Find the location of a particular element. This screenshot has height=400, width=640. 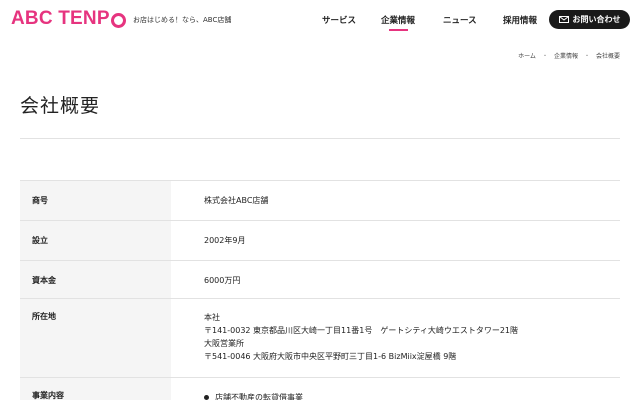

mail-icon is located at coordinates (563, 19).